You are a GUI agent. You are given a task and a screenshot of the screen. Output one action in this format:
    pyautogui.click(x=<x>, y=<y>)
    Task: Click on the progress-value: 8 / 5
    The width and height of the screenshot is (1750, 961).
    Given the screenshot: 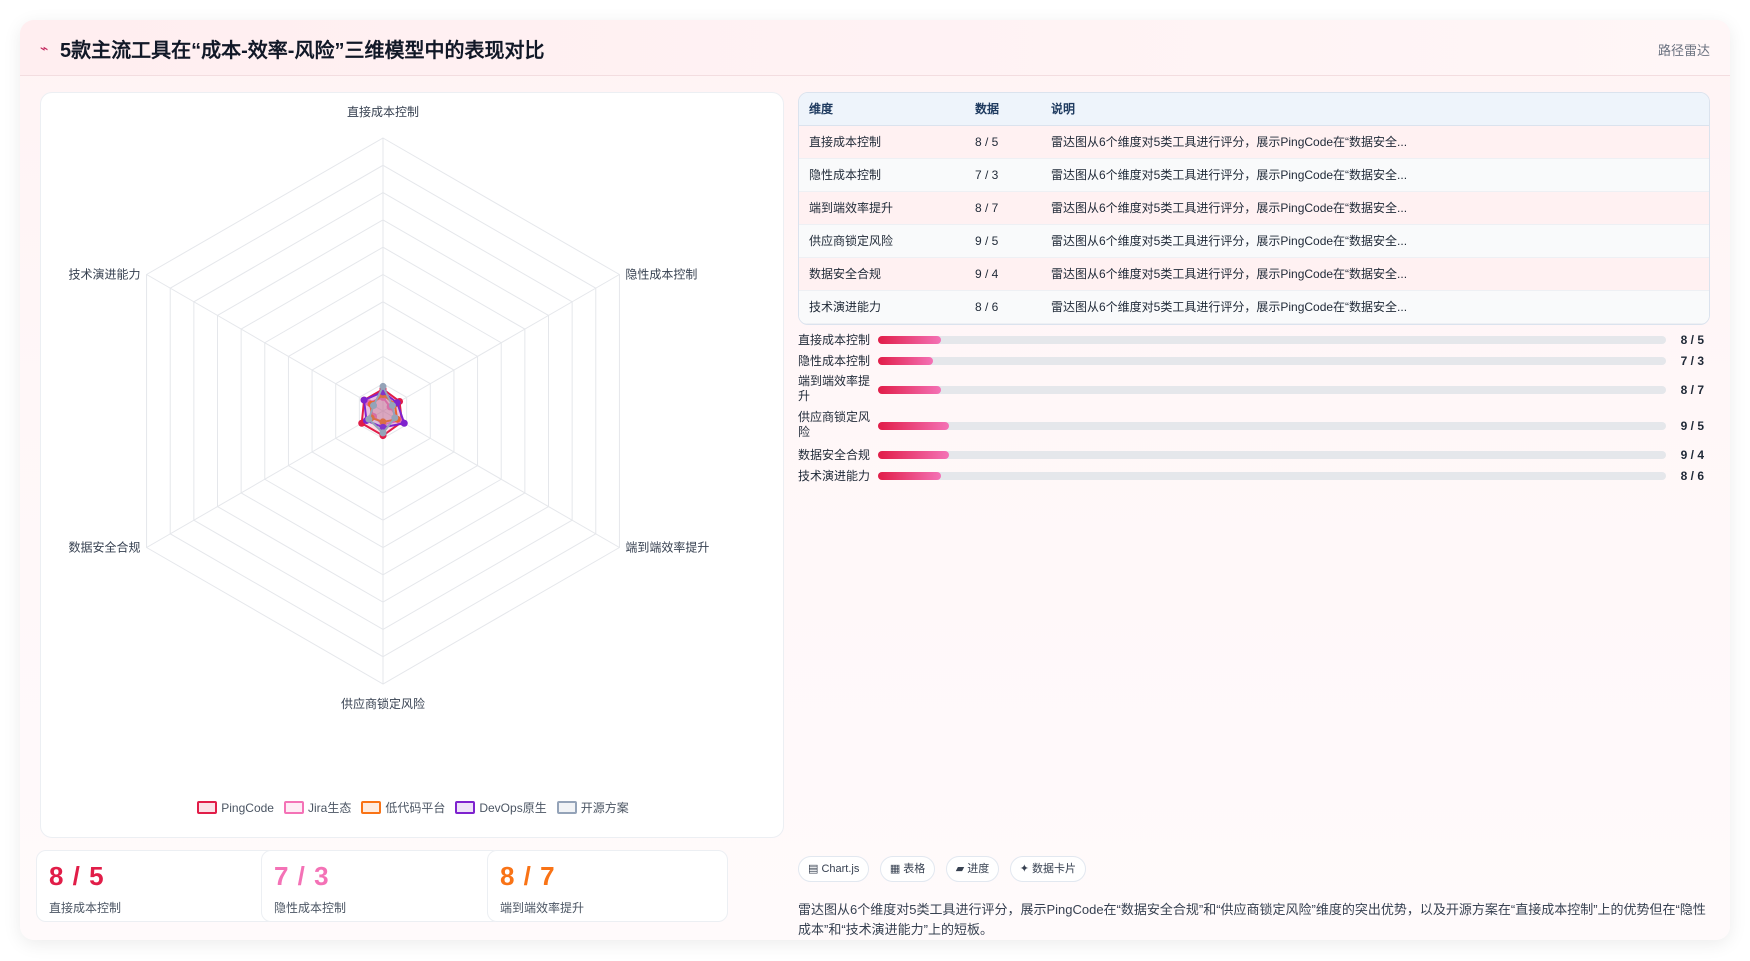 What is the action you would take?
    pyautogui.click(x=1692, y=340)
    